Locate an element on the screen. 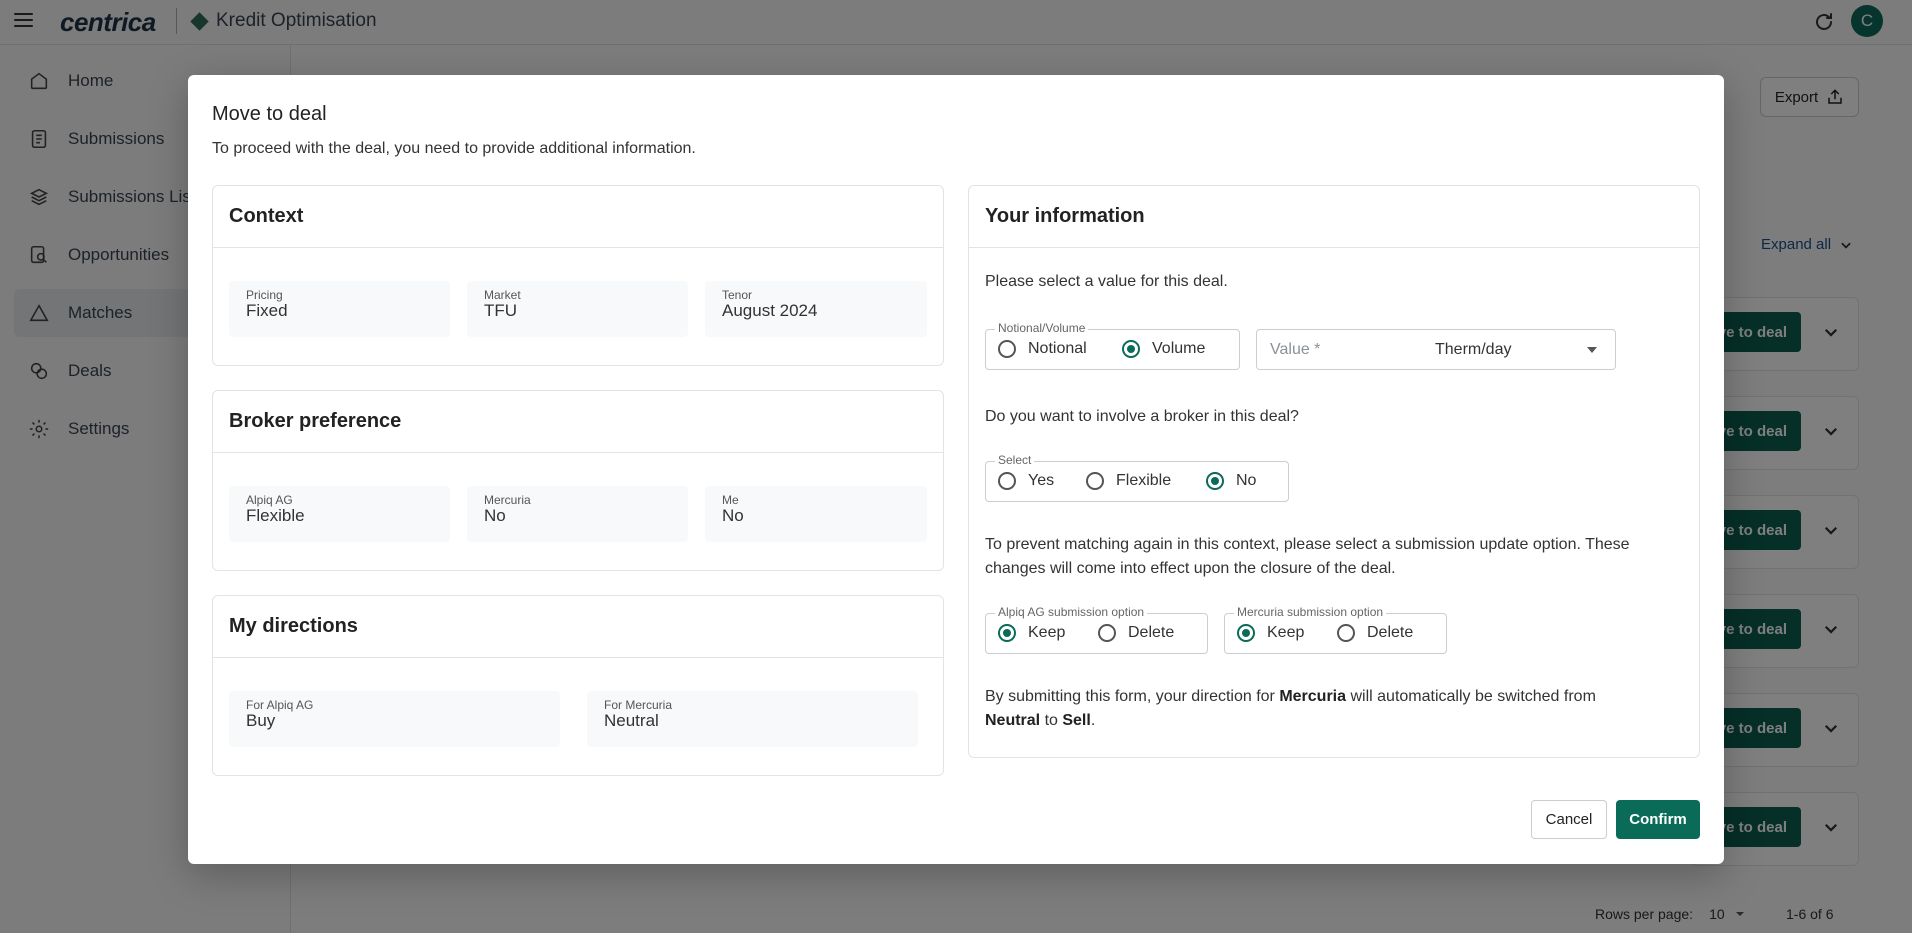 The image size is (1912, 933). field-value: Flexible is located at coordinates (275, 515).